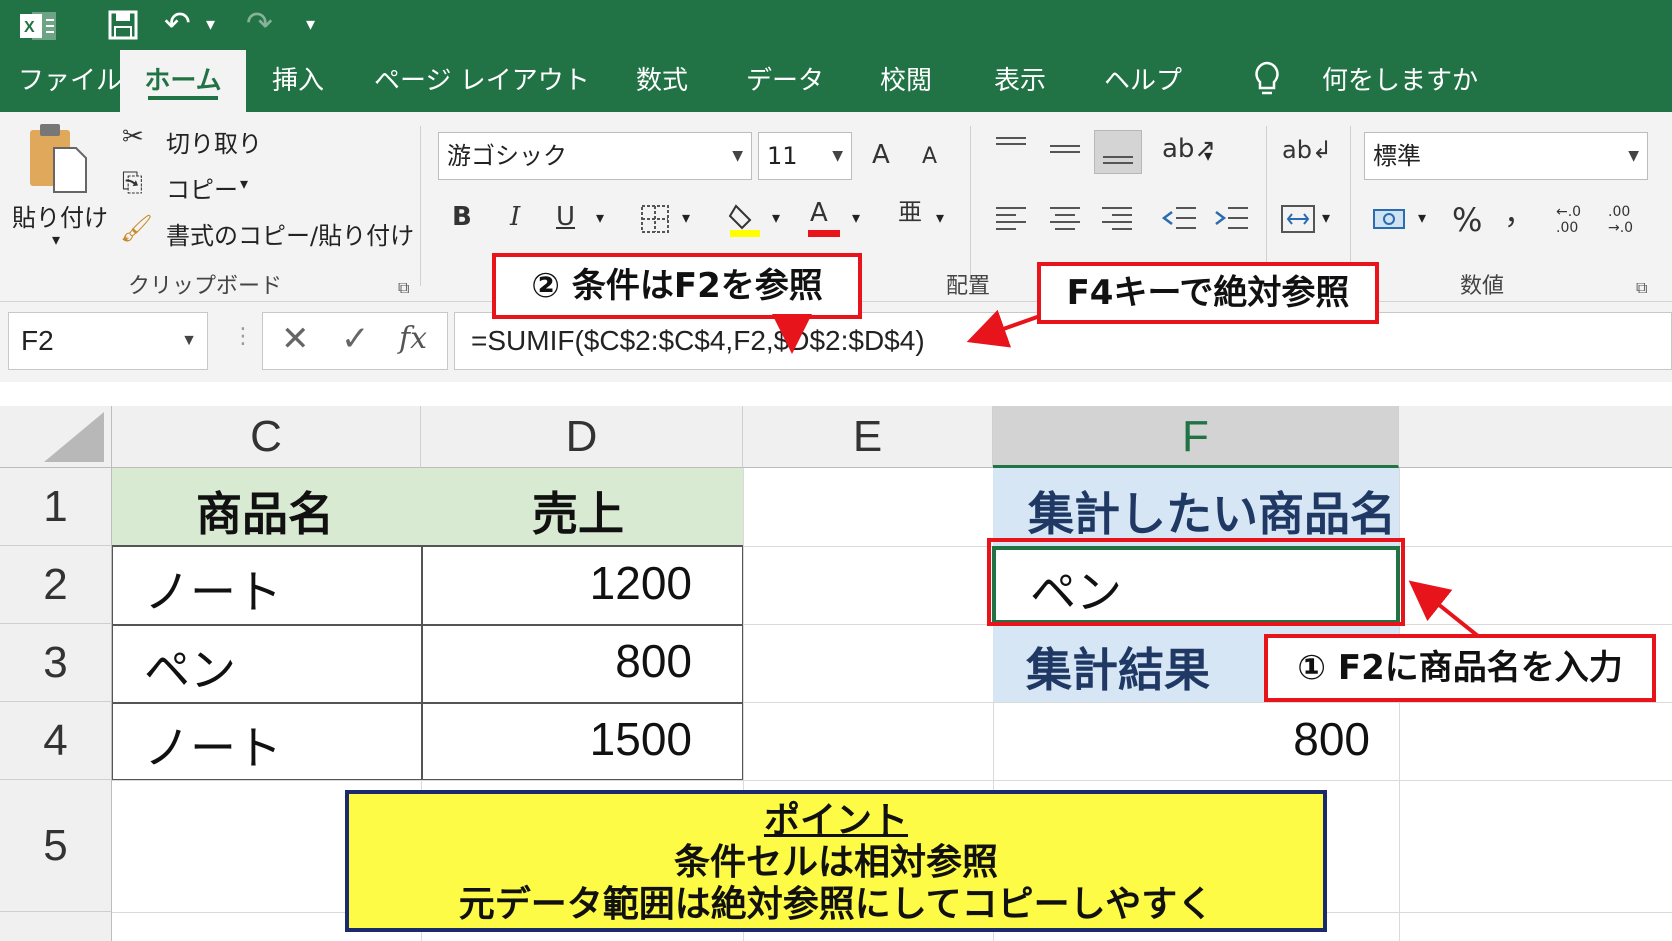 Image resolution: width=1672 pixels, height=941 pixels. Describe the element at coordinates (1208, 155) in the screenshot. I see `orientation-dropdown-icon: ▾` at that location.